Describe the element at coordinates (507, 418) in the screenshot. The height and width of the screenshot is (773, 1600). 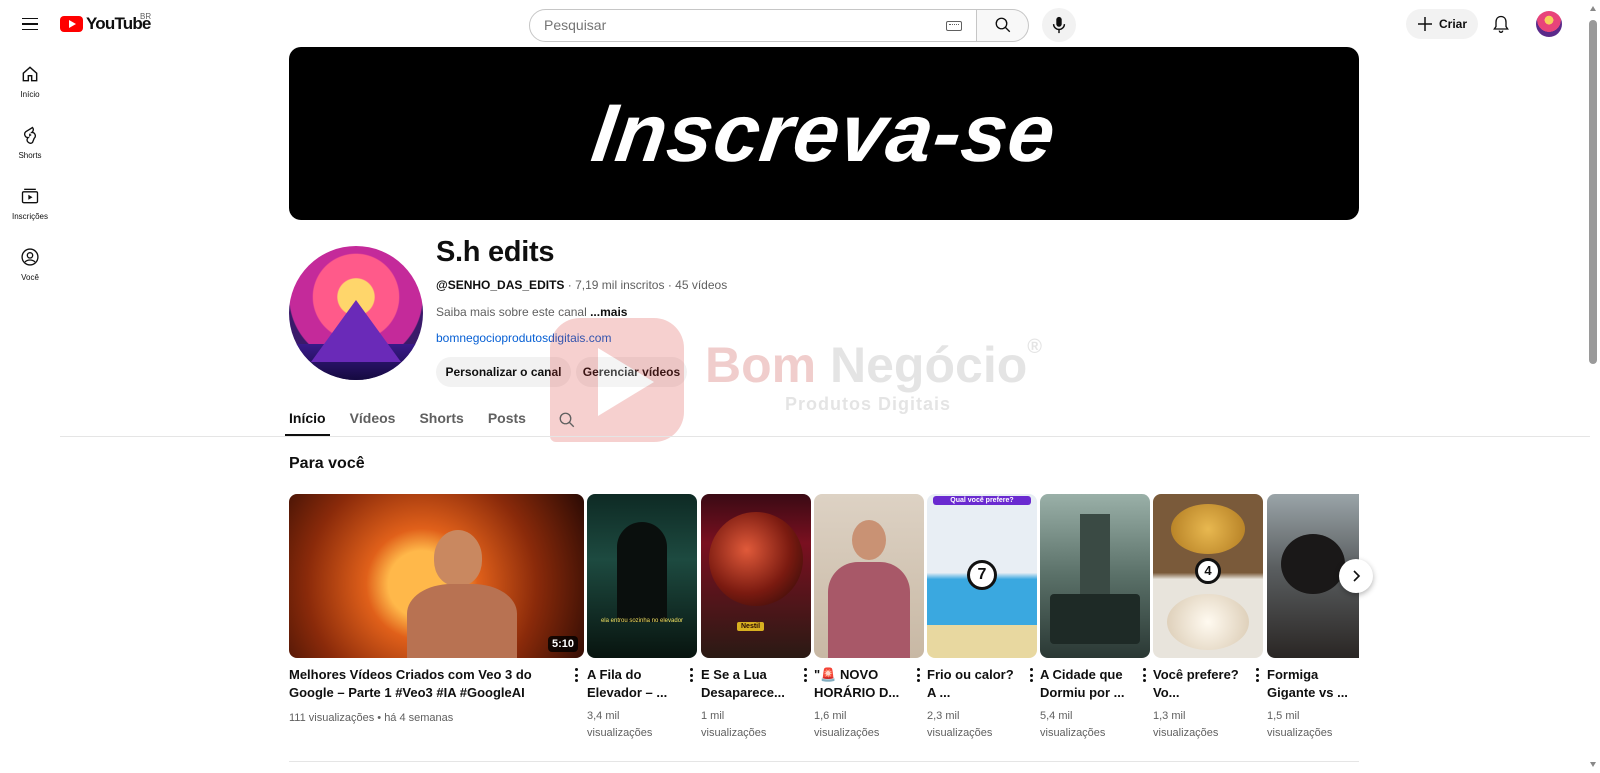
I see `tab-posts: Posts` at that location.